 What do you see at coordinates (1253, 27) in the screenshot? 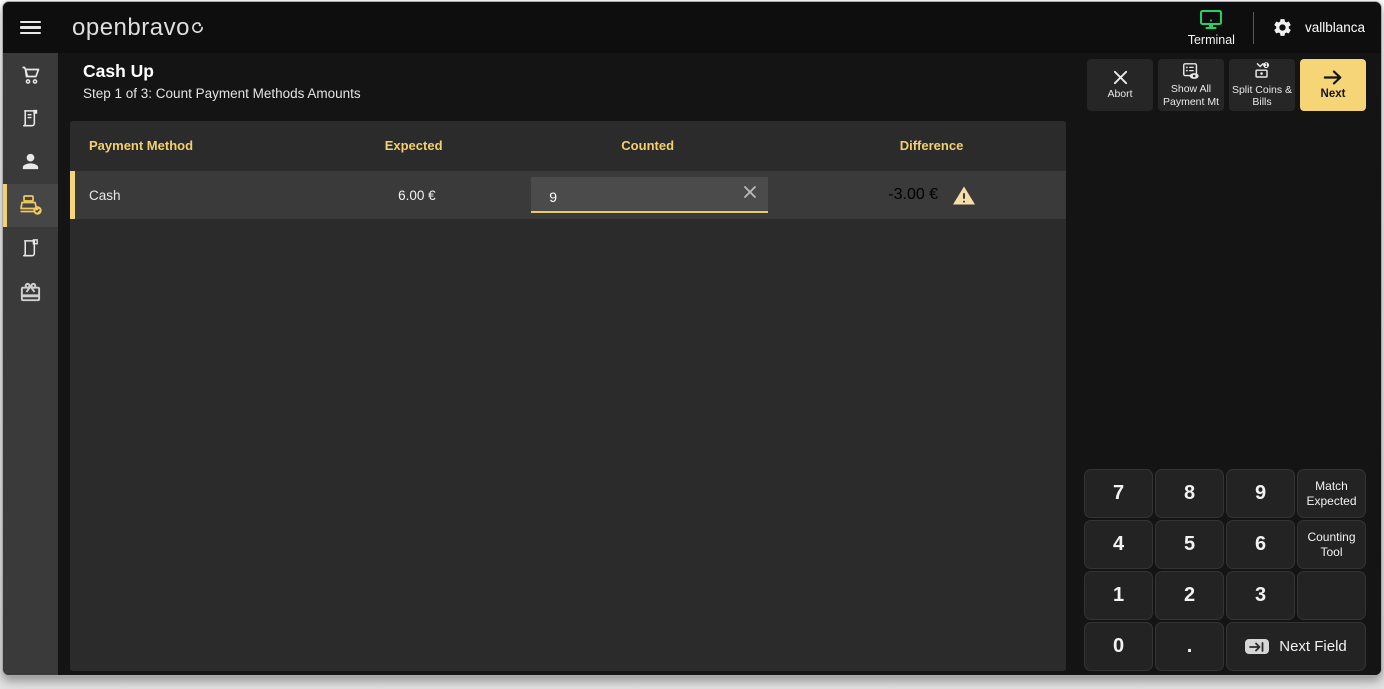
I see `topbar-divider` at bounding box center [1253, 27].